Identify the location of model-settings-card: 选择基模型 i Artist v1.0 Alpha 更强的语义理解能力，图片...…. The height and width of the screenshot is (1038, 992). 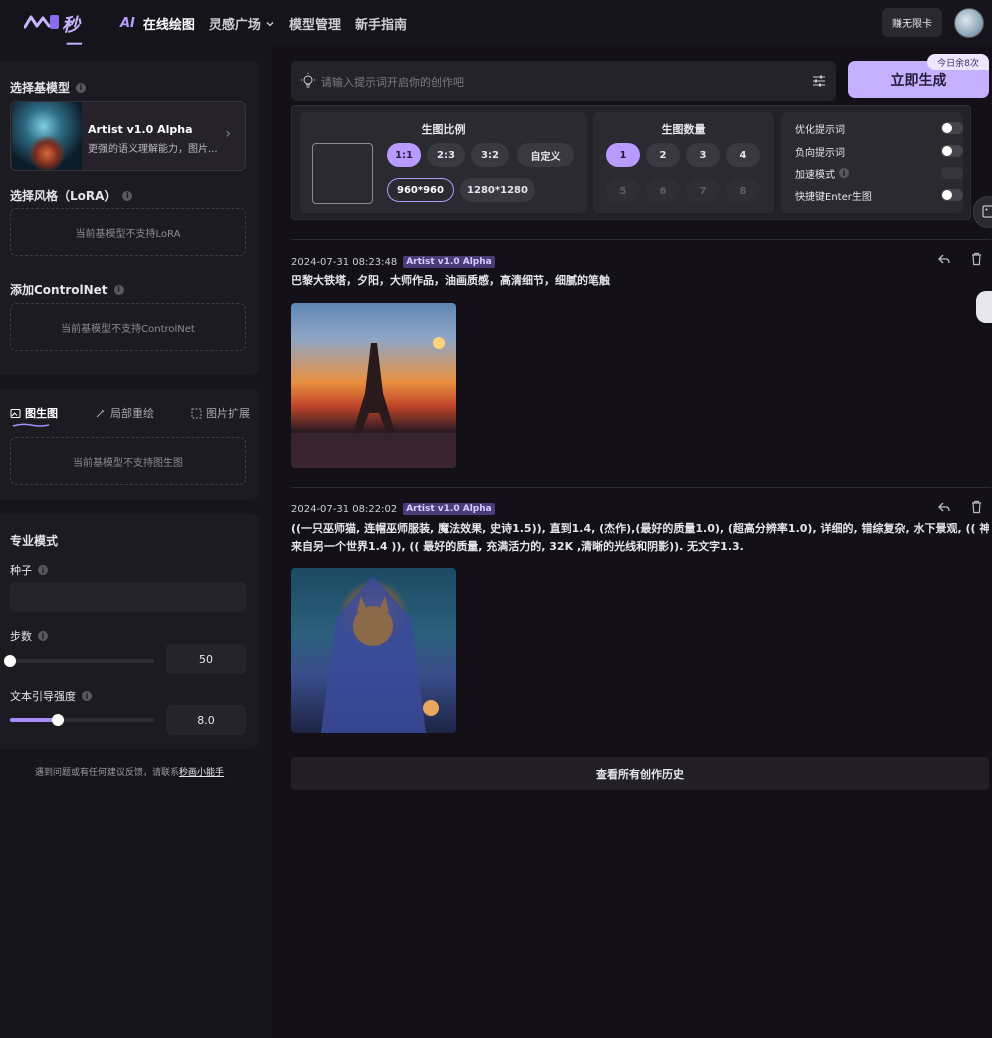
(129, 218).